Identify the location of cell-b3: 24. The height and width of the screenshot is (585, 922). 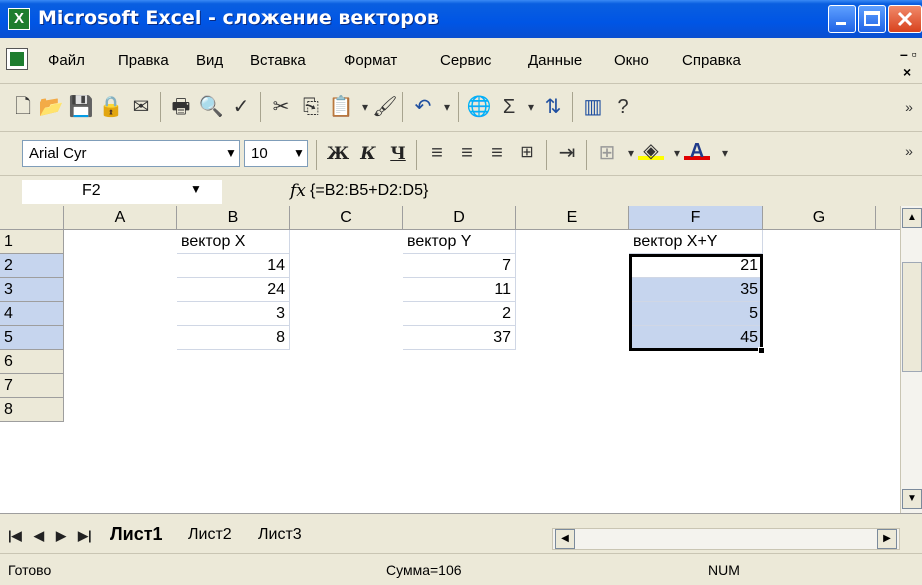
(233, 290).